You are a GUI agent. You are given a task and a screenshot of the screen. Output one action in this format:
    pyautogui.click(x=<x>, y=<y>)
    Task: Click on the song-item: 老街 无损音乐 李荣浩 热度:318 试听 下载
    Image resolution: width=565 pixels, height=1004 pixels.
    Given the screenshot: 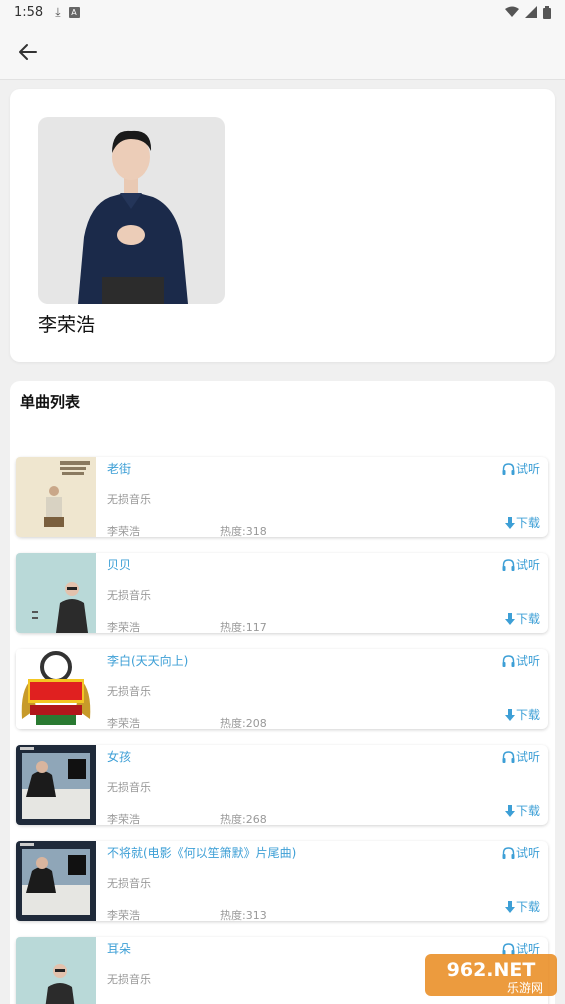 What is the action you would take?
    pyautogui.click(x=282, y=497)
    